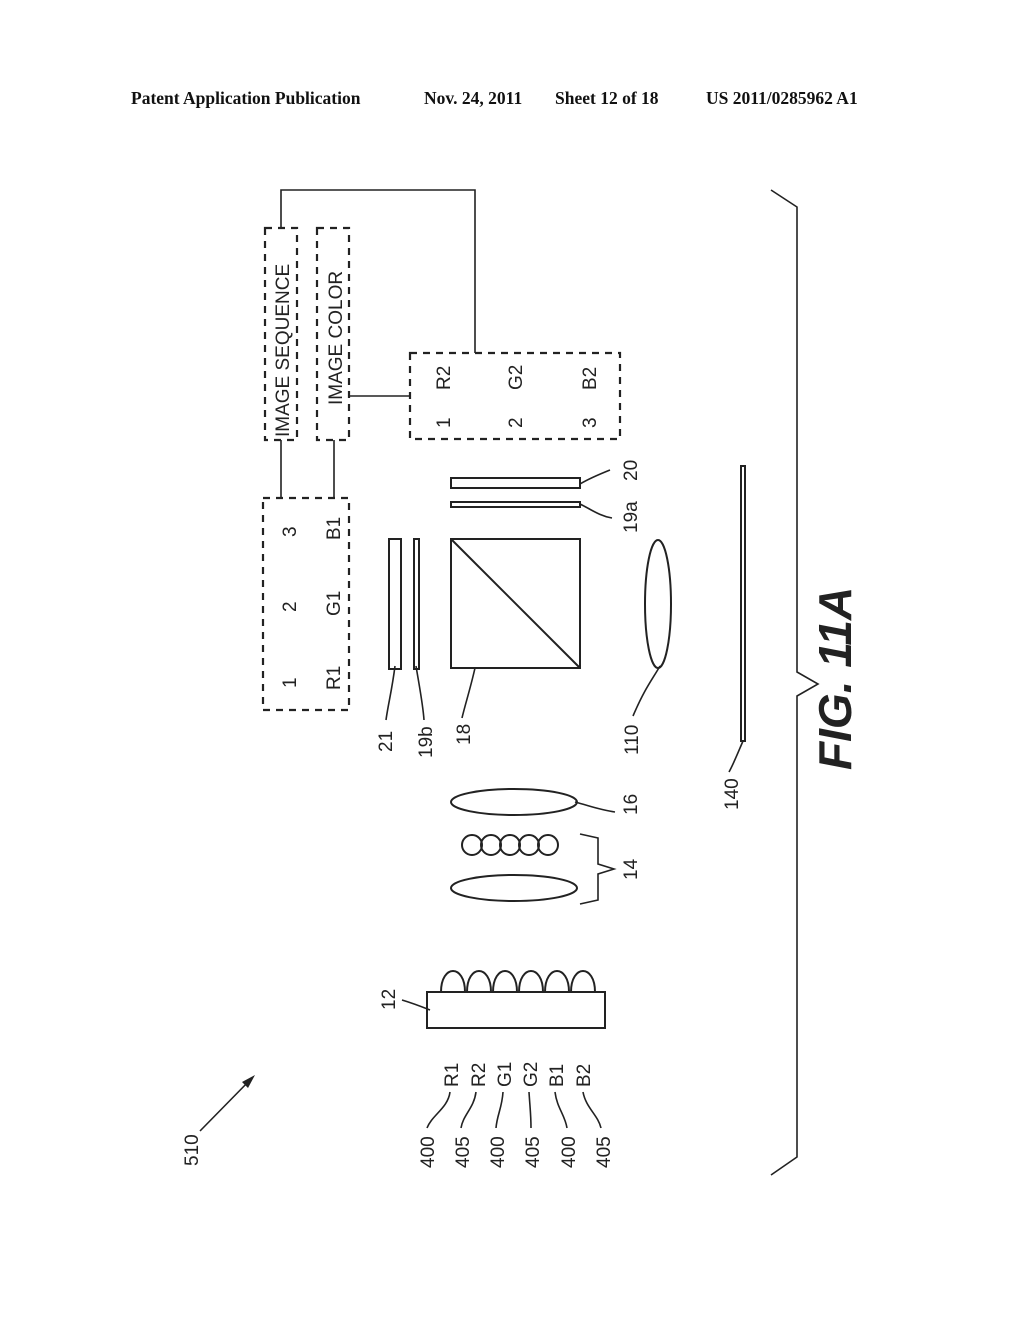 This screenshot has width=1024, height=1320. Describe the element at coordinates (631, 804) in the screenshot. I see `condenser-lens-label: 16` at that location.